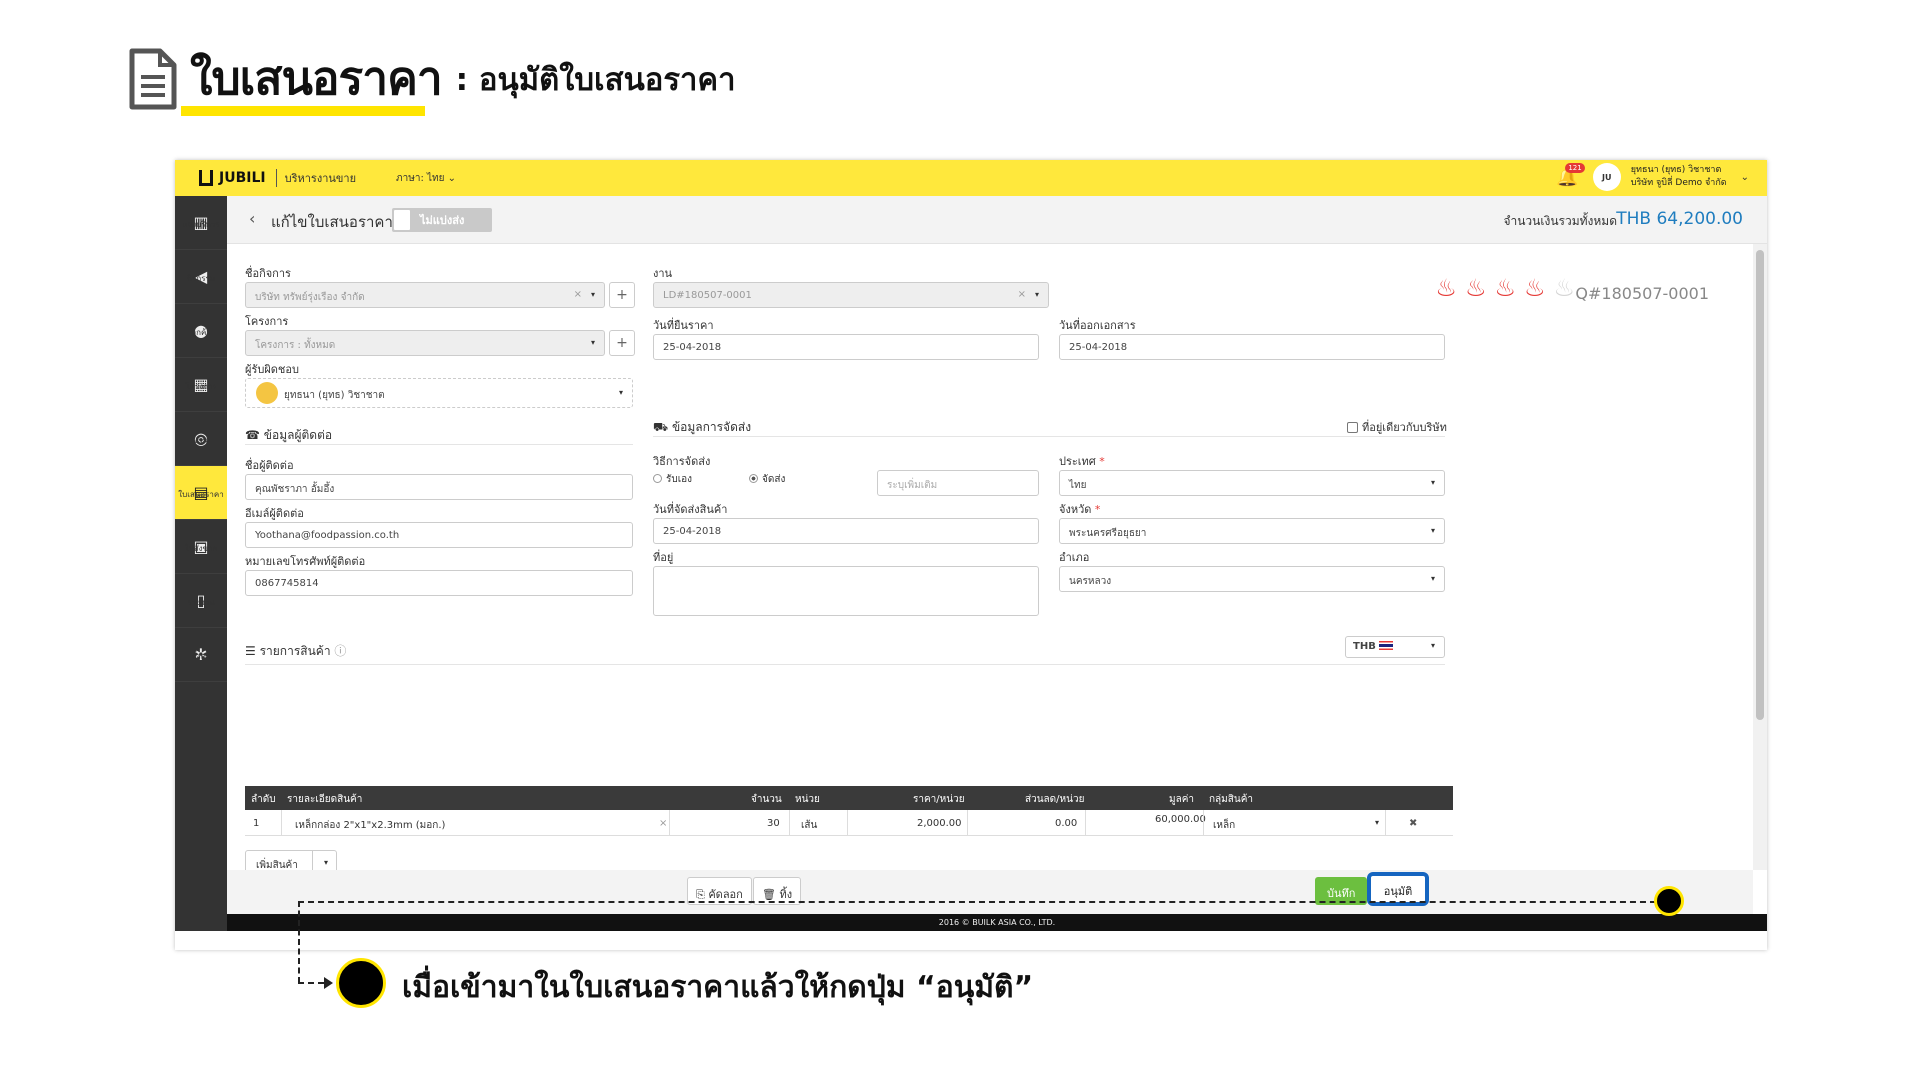 The height and width of the screenshot is (1080, 1920). Describe the element at coordinates (1509, 288) in the screenshot. I see `hot-level-rating: ♨♨♨♨♨` at that location.